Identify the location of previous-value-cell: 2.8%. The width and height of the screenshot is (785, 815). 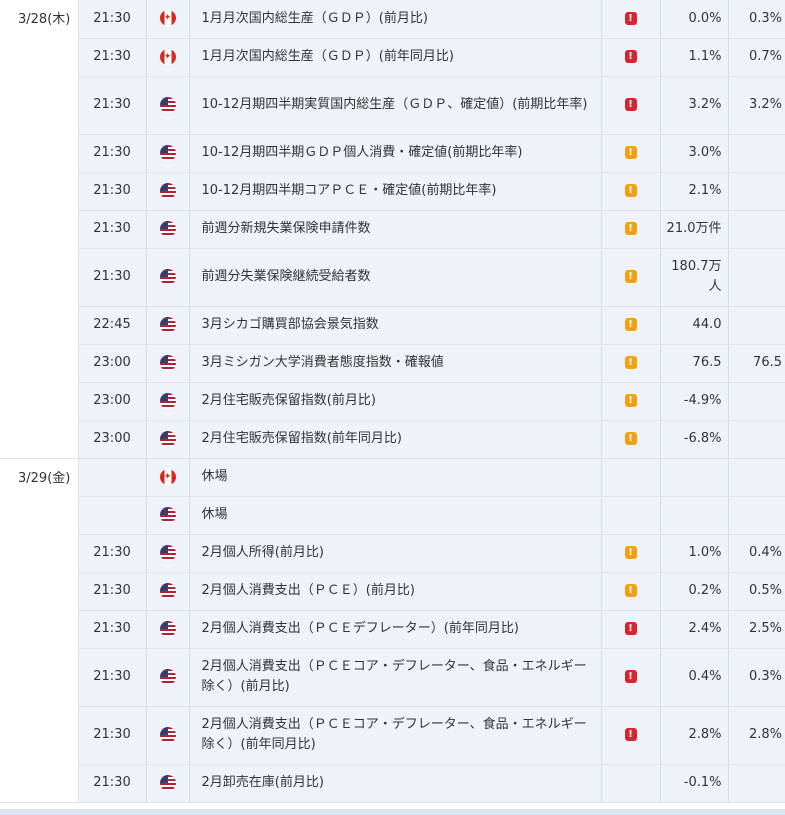
(694, 735).